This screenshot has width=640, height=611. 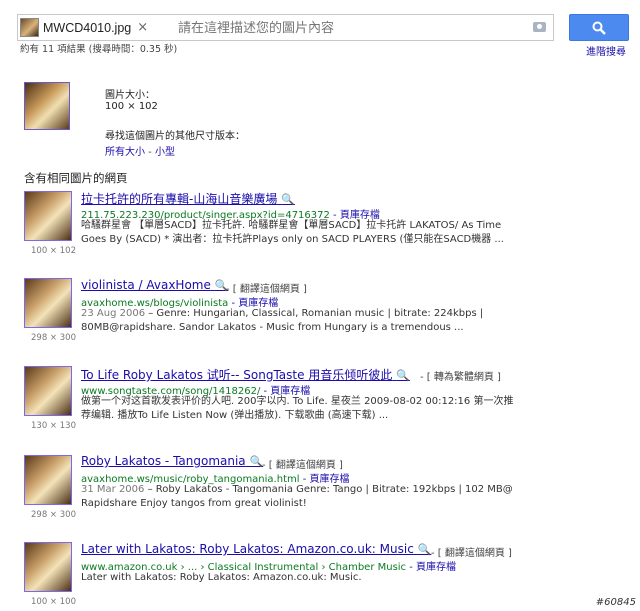 I want to click on watermark: #60845, so click(x=615, y=602).